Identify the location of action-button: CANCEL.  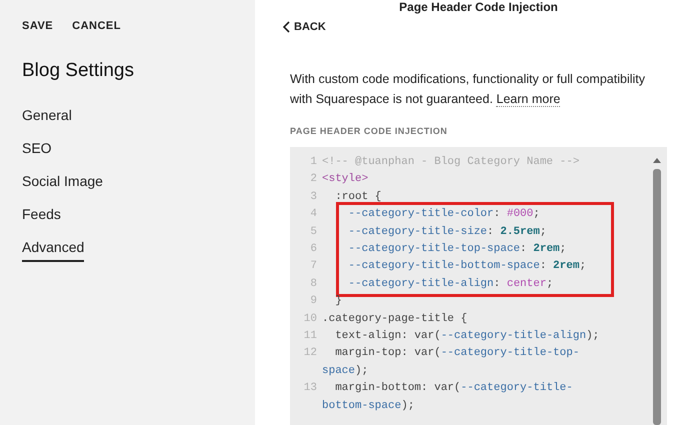
(96, 26).